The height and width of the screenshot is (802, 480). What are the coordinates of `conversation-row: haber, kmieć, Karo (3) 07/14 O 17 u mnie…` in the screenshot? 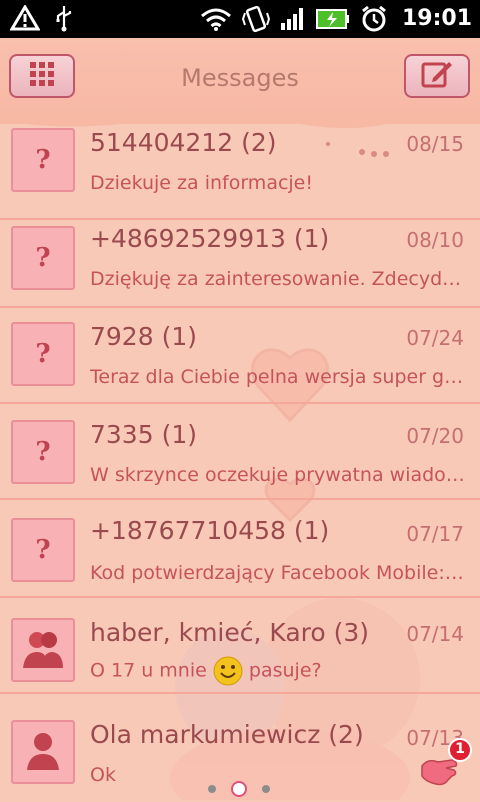 It's located at (240, 646).